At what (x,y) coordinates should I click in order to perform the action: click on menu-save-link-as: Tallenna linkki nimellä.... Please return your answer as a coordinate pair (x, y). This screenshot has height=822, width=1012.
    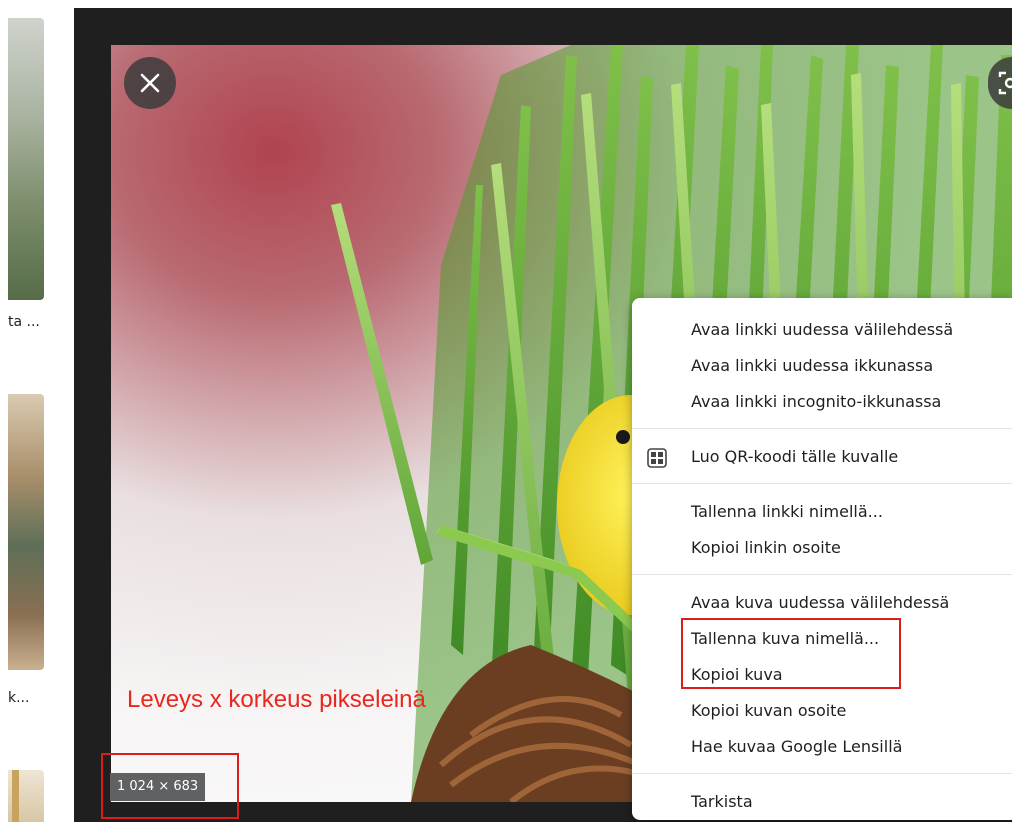
    Looking at the image, I should click on (822, 512).